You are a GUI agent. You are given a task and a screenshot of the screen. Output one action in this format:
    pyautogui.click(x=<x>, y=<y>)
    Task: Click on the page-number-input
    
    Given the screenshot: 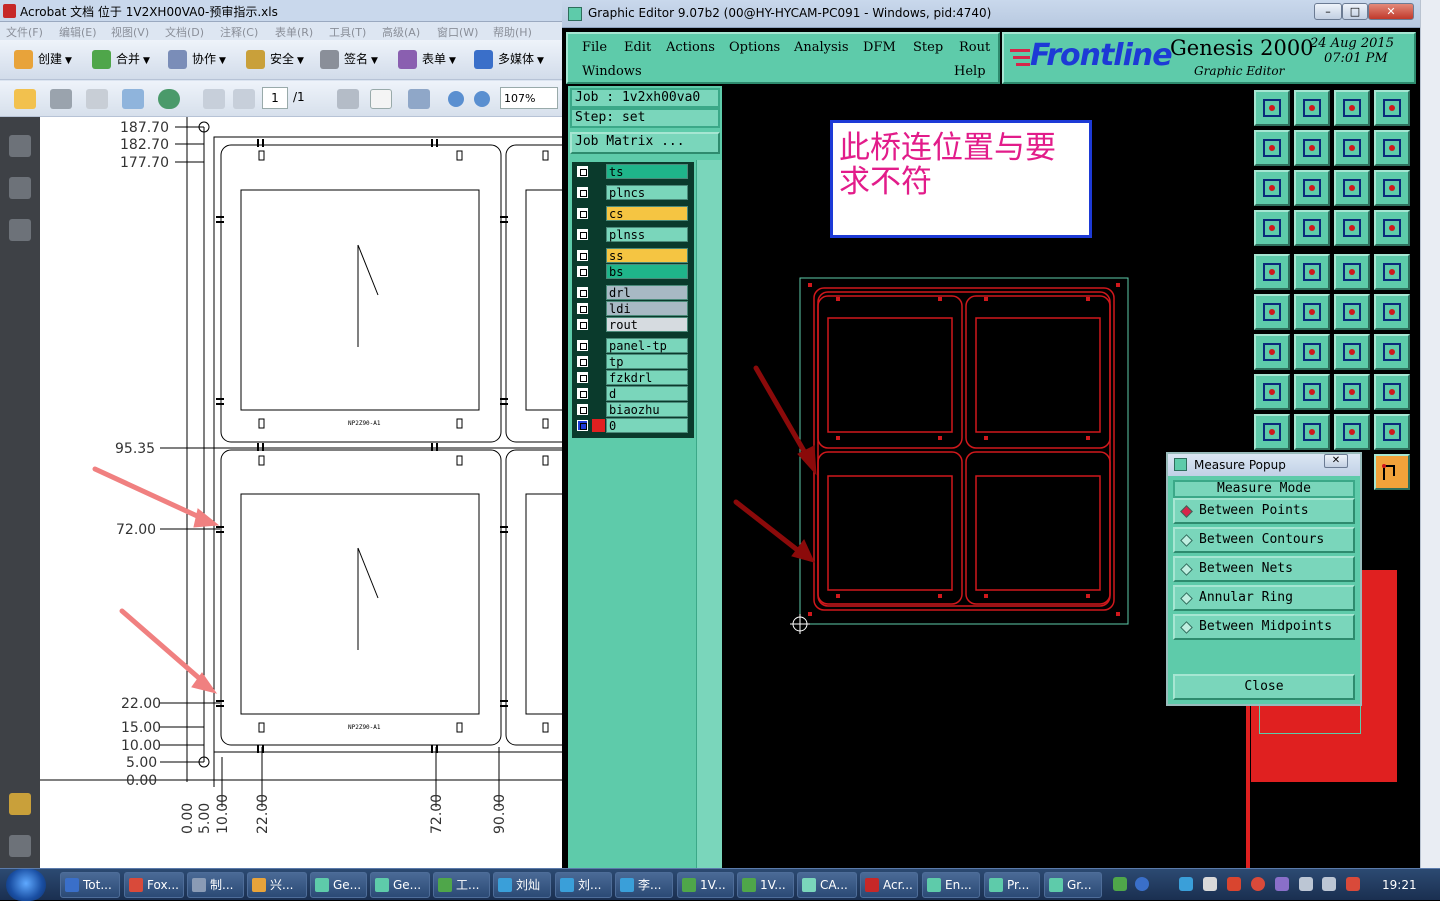 What is the action you would take?
    pyautogui.click(x=275, y=98)
    